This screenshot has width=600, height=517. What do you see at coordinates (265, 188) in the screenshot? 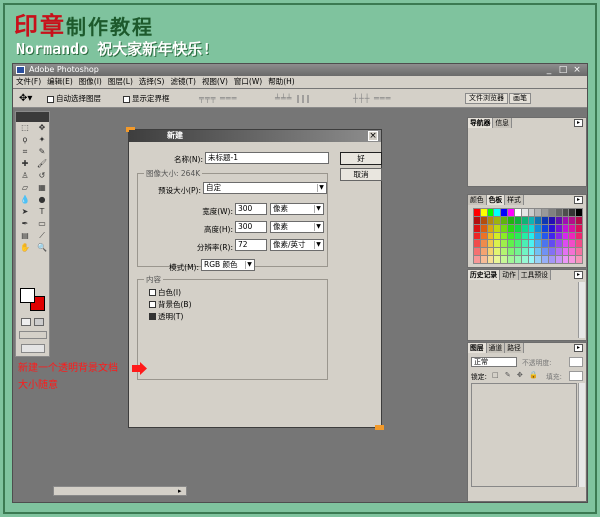
I see `preset-select: 自定 ▼` at bounding box center [265, 188].